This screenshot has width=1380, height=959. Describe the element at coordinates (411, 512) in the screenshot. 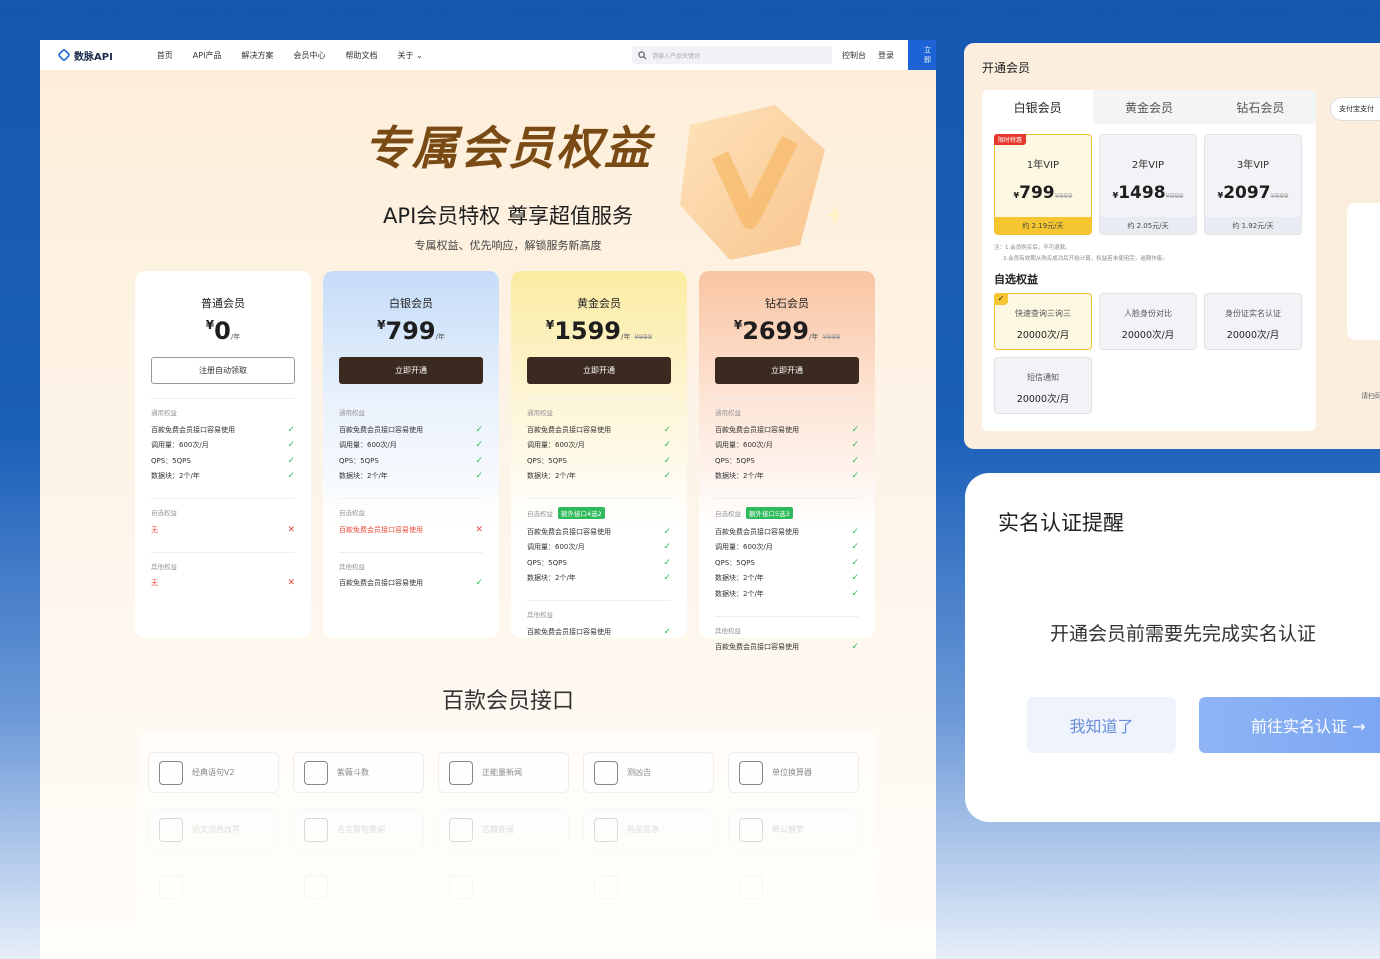

I see `optional-title: 自选权益` at that location.